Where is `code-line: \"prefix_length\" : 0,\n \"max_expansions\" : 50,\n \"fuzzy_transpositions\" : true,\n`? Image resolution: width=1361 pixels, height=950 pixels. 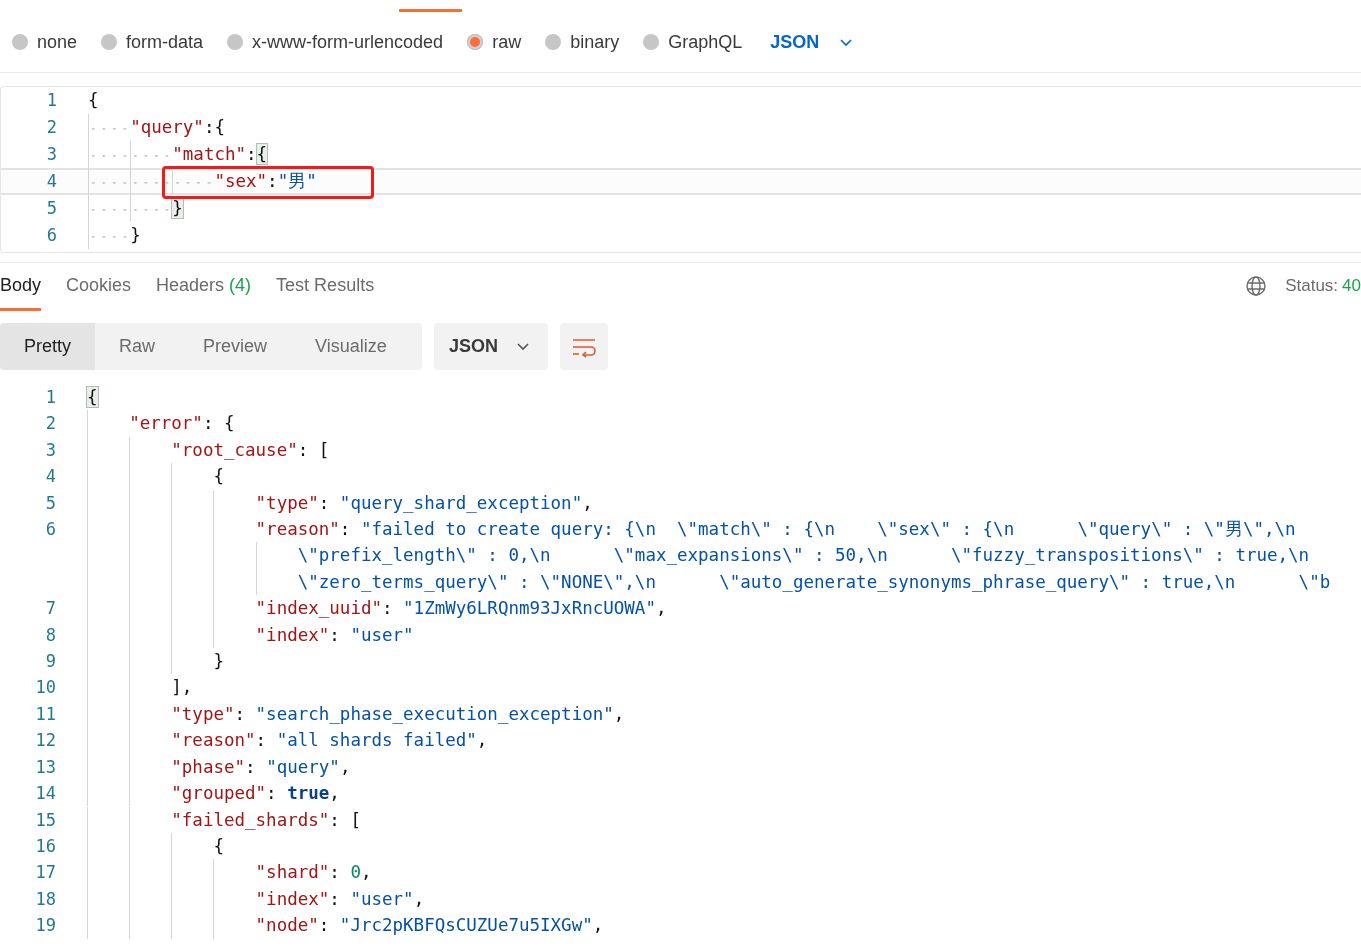 code-line: \"prefix_length\" : 0,\n \"max_expansions\" : 50,\n \"fuzzy_transpositions\" : true,\n is located at coordinates (709, 555).